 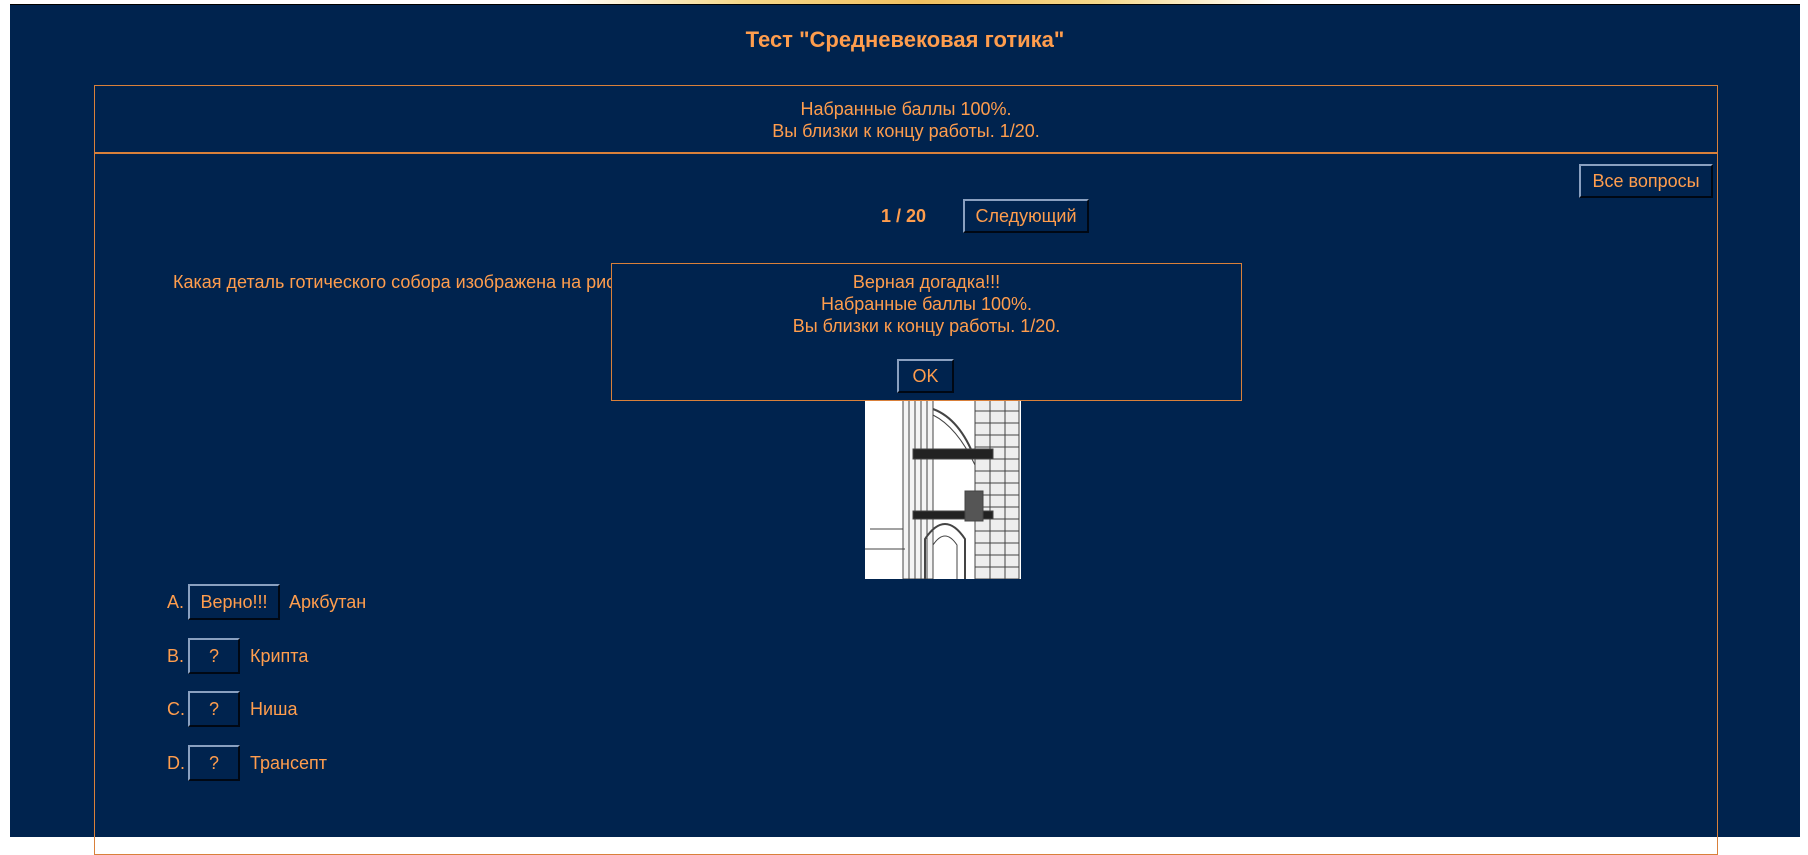 What do you see at coordinates (926, 326) in the screenshot?
I see `dialog-progress-text: Вы близки к концу работы. 1/20.` at bounding box center [926, 326].